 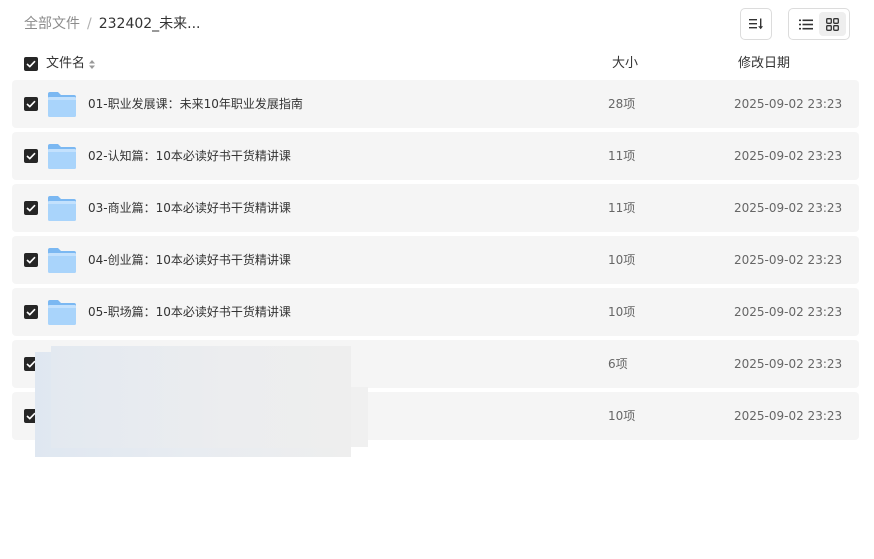 I want to click on sort-desc-icon, so click(x=756, y=24).